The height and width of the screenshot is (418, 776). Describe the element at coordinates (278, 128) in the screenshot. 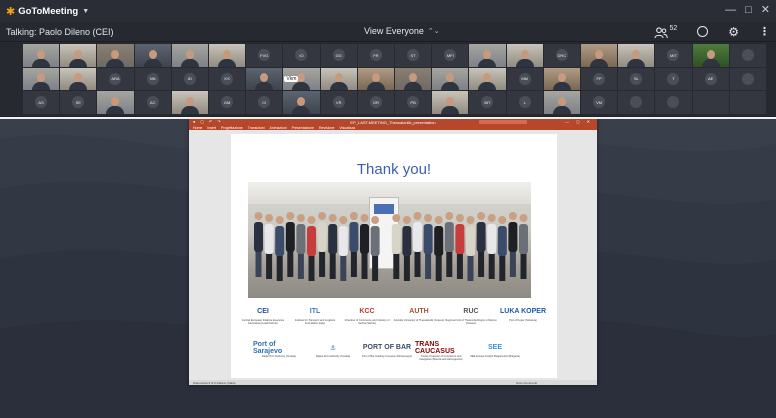

I see `ppt-ribbon-tab: Animazioni` at that location.